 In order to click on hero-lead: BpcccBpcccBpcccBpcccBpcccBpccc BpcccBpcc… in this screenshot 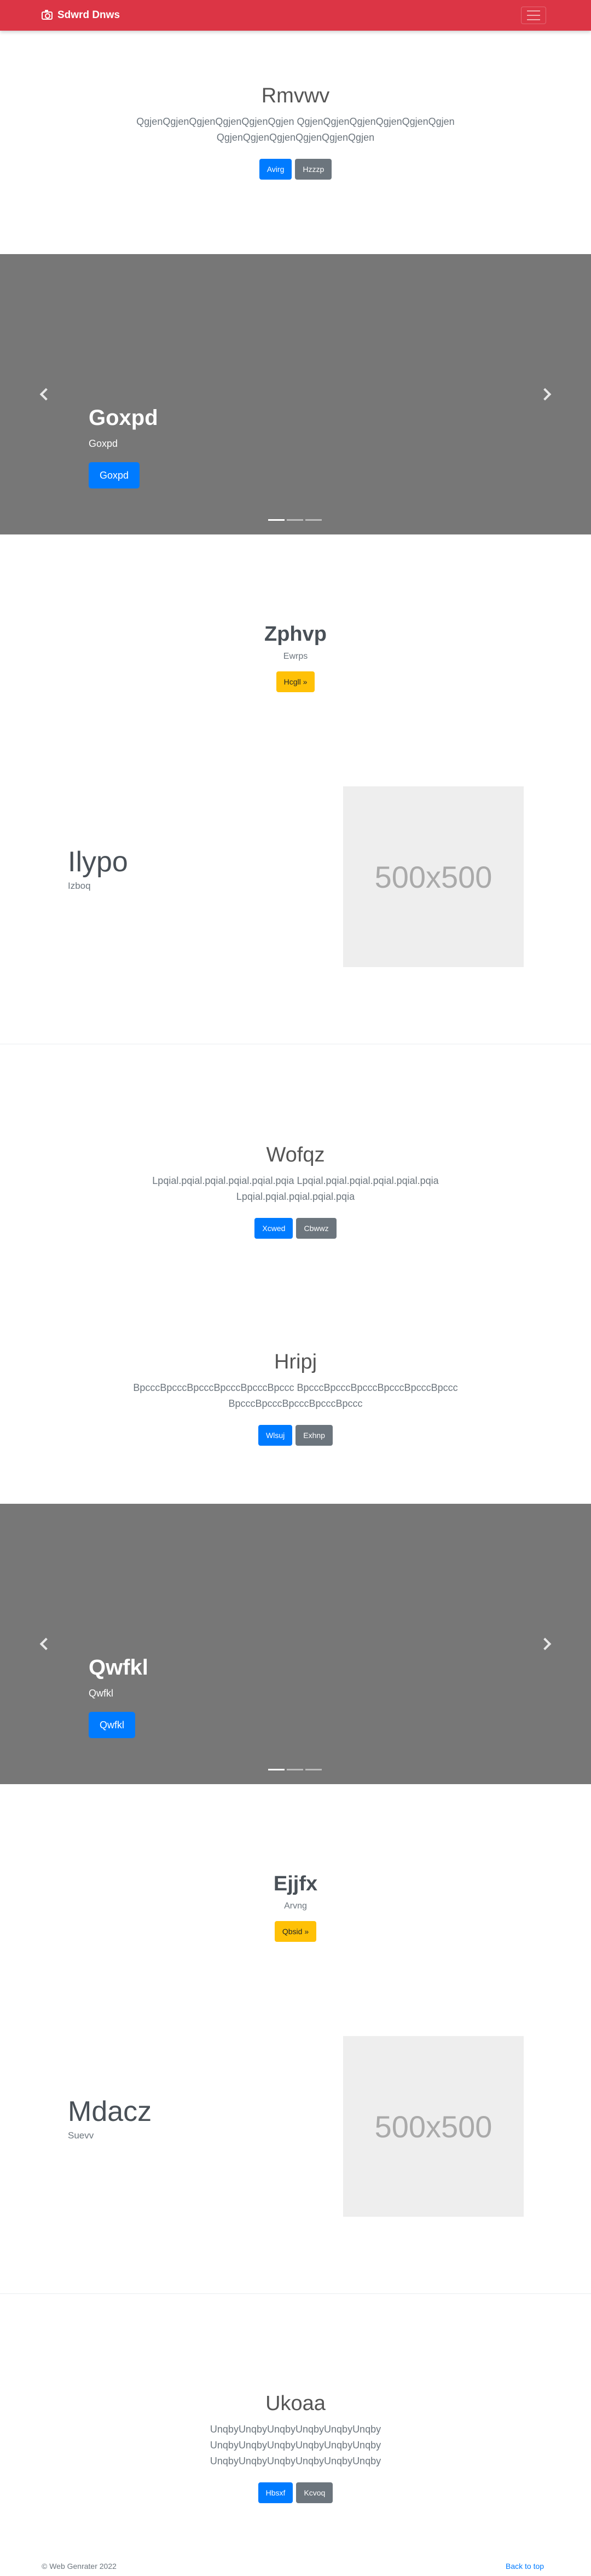, I will do `click(296, 1396)`.